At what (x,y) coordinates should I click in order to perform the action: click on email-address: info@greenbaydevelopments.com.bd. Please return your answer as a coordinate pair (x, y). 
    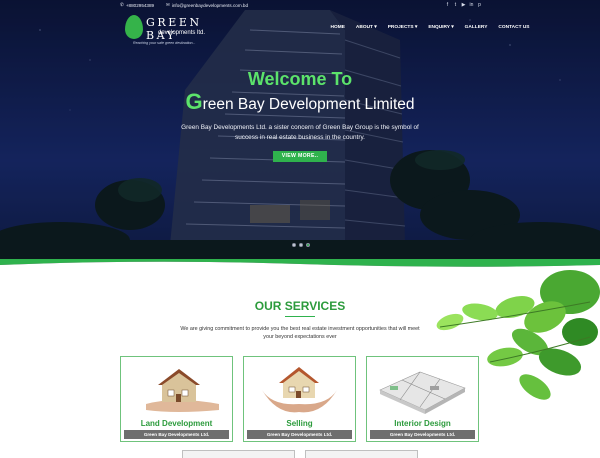
    Looking at the image, I should click on (210, 5).